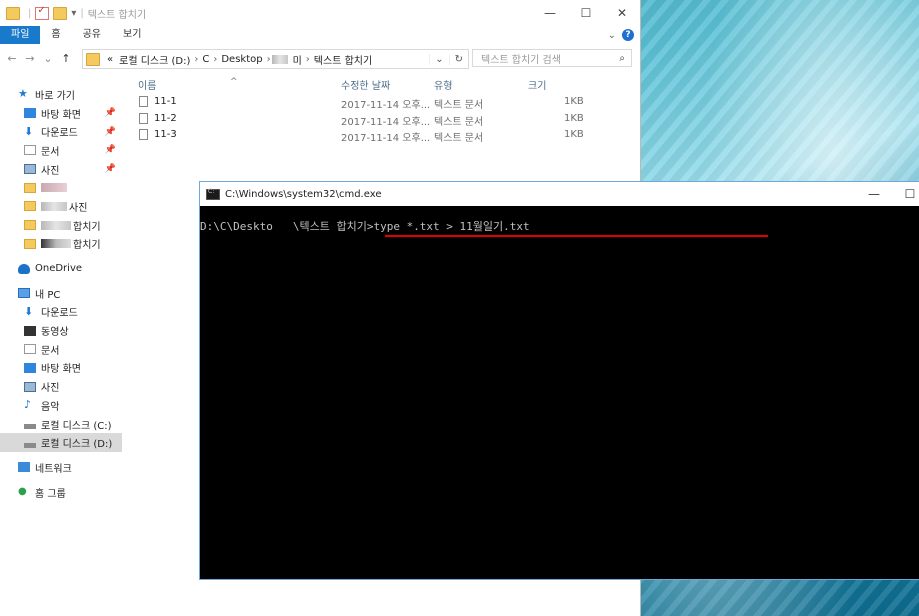 The height and width of the screenshot is (616, 919). I want to click on window-title: 텍스트 합치기, so click(117, 15).